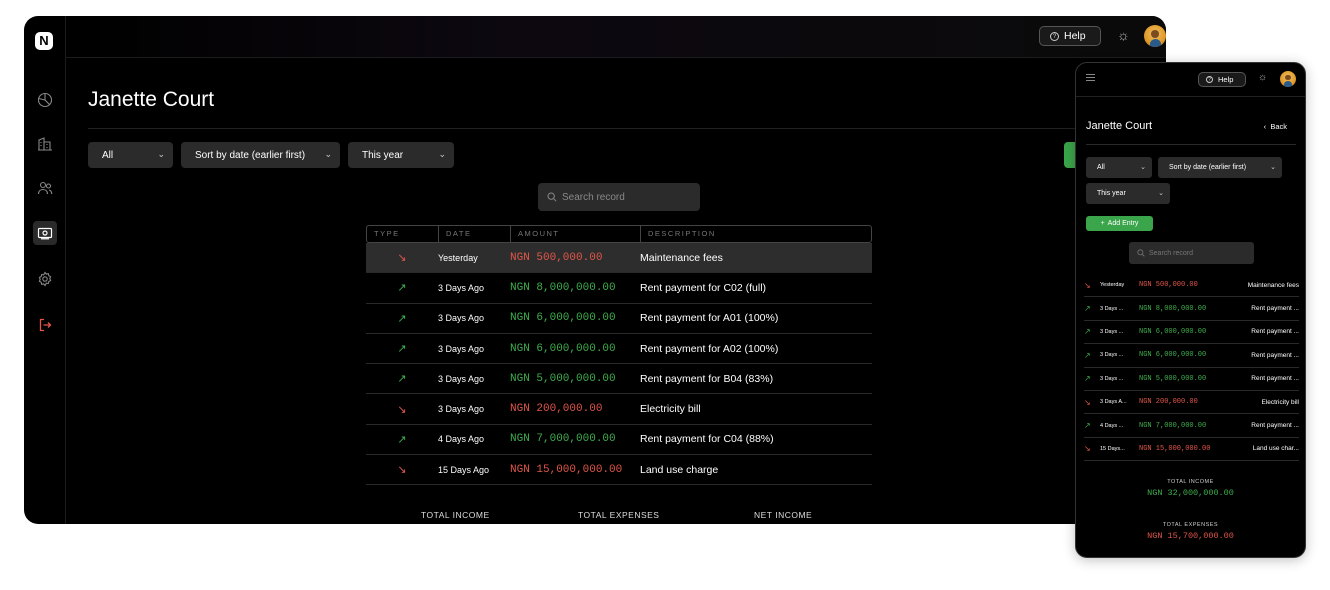  What do you see at coordinates (1191, 144) in the screenshot?
I see `mobile-title-divider` at bounding box center [1191, 144].